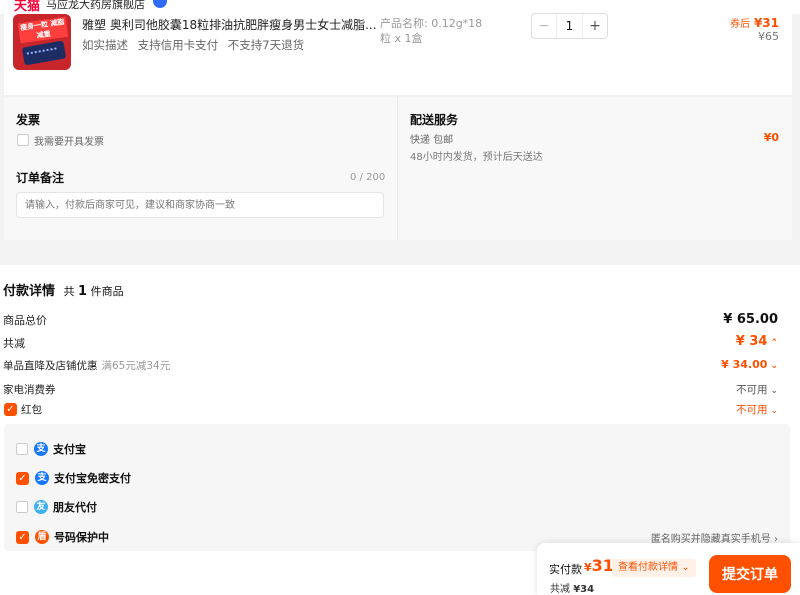 The width and height of the screenshot is (800, 595). I want to click on order-note-heading: 订单备注, so click(40, 178).